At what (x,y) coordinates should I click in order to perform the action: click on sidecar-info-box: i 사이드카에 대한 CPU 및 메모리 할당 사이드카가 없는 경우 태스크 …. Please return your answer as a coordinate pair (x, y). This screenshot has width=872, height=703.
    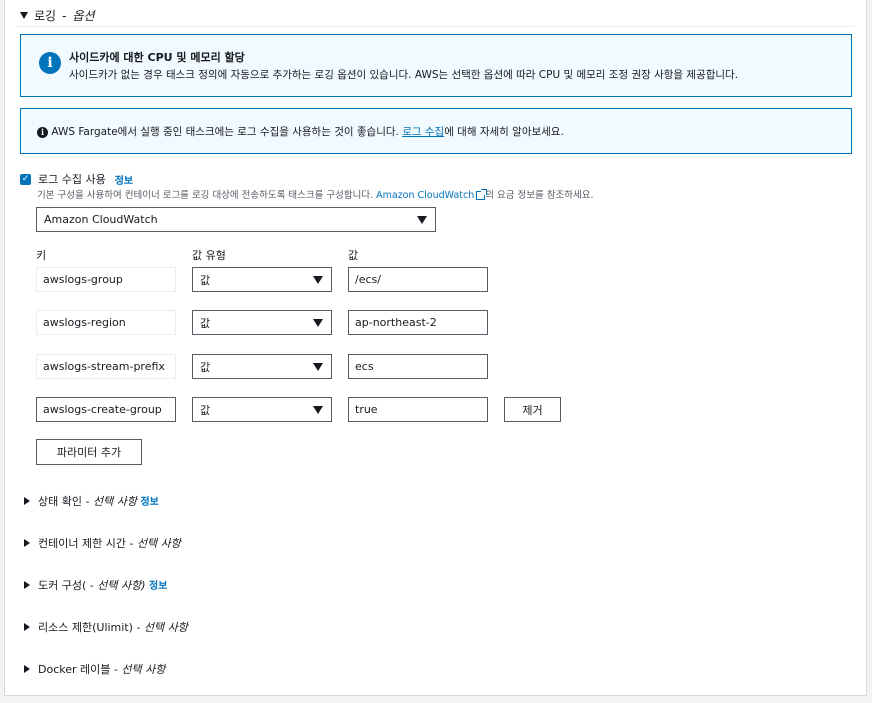
    Looking at the image, I should click on (436, 65).